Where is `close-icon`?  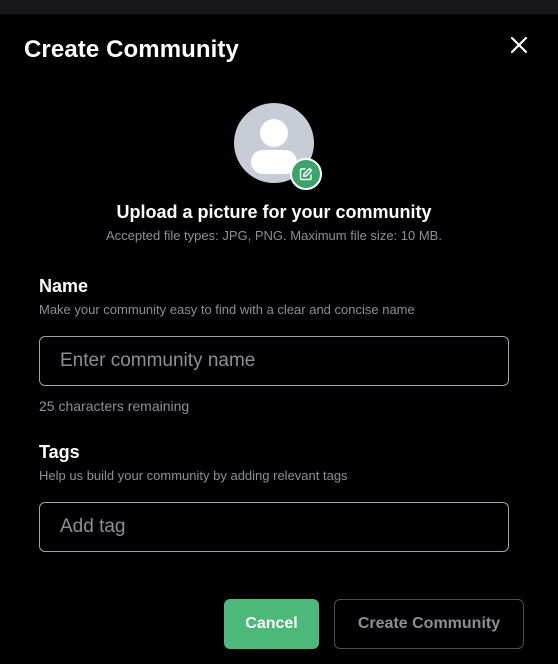 close-icon is located at coordinates (519, 45).